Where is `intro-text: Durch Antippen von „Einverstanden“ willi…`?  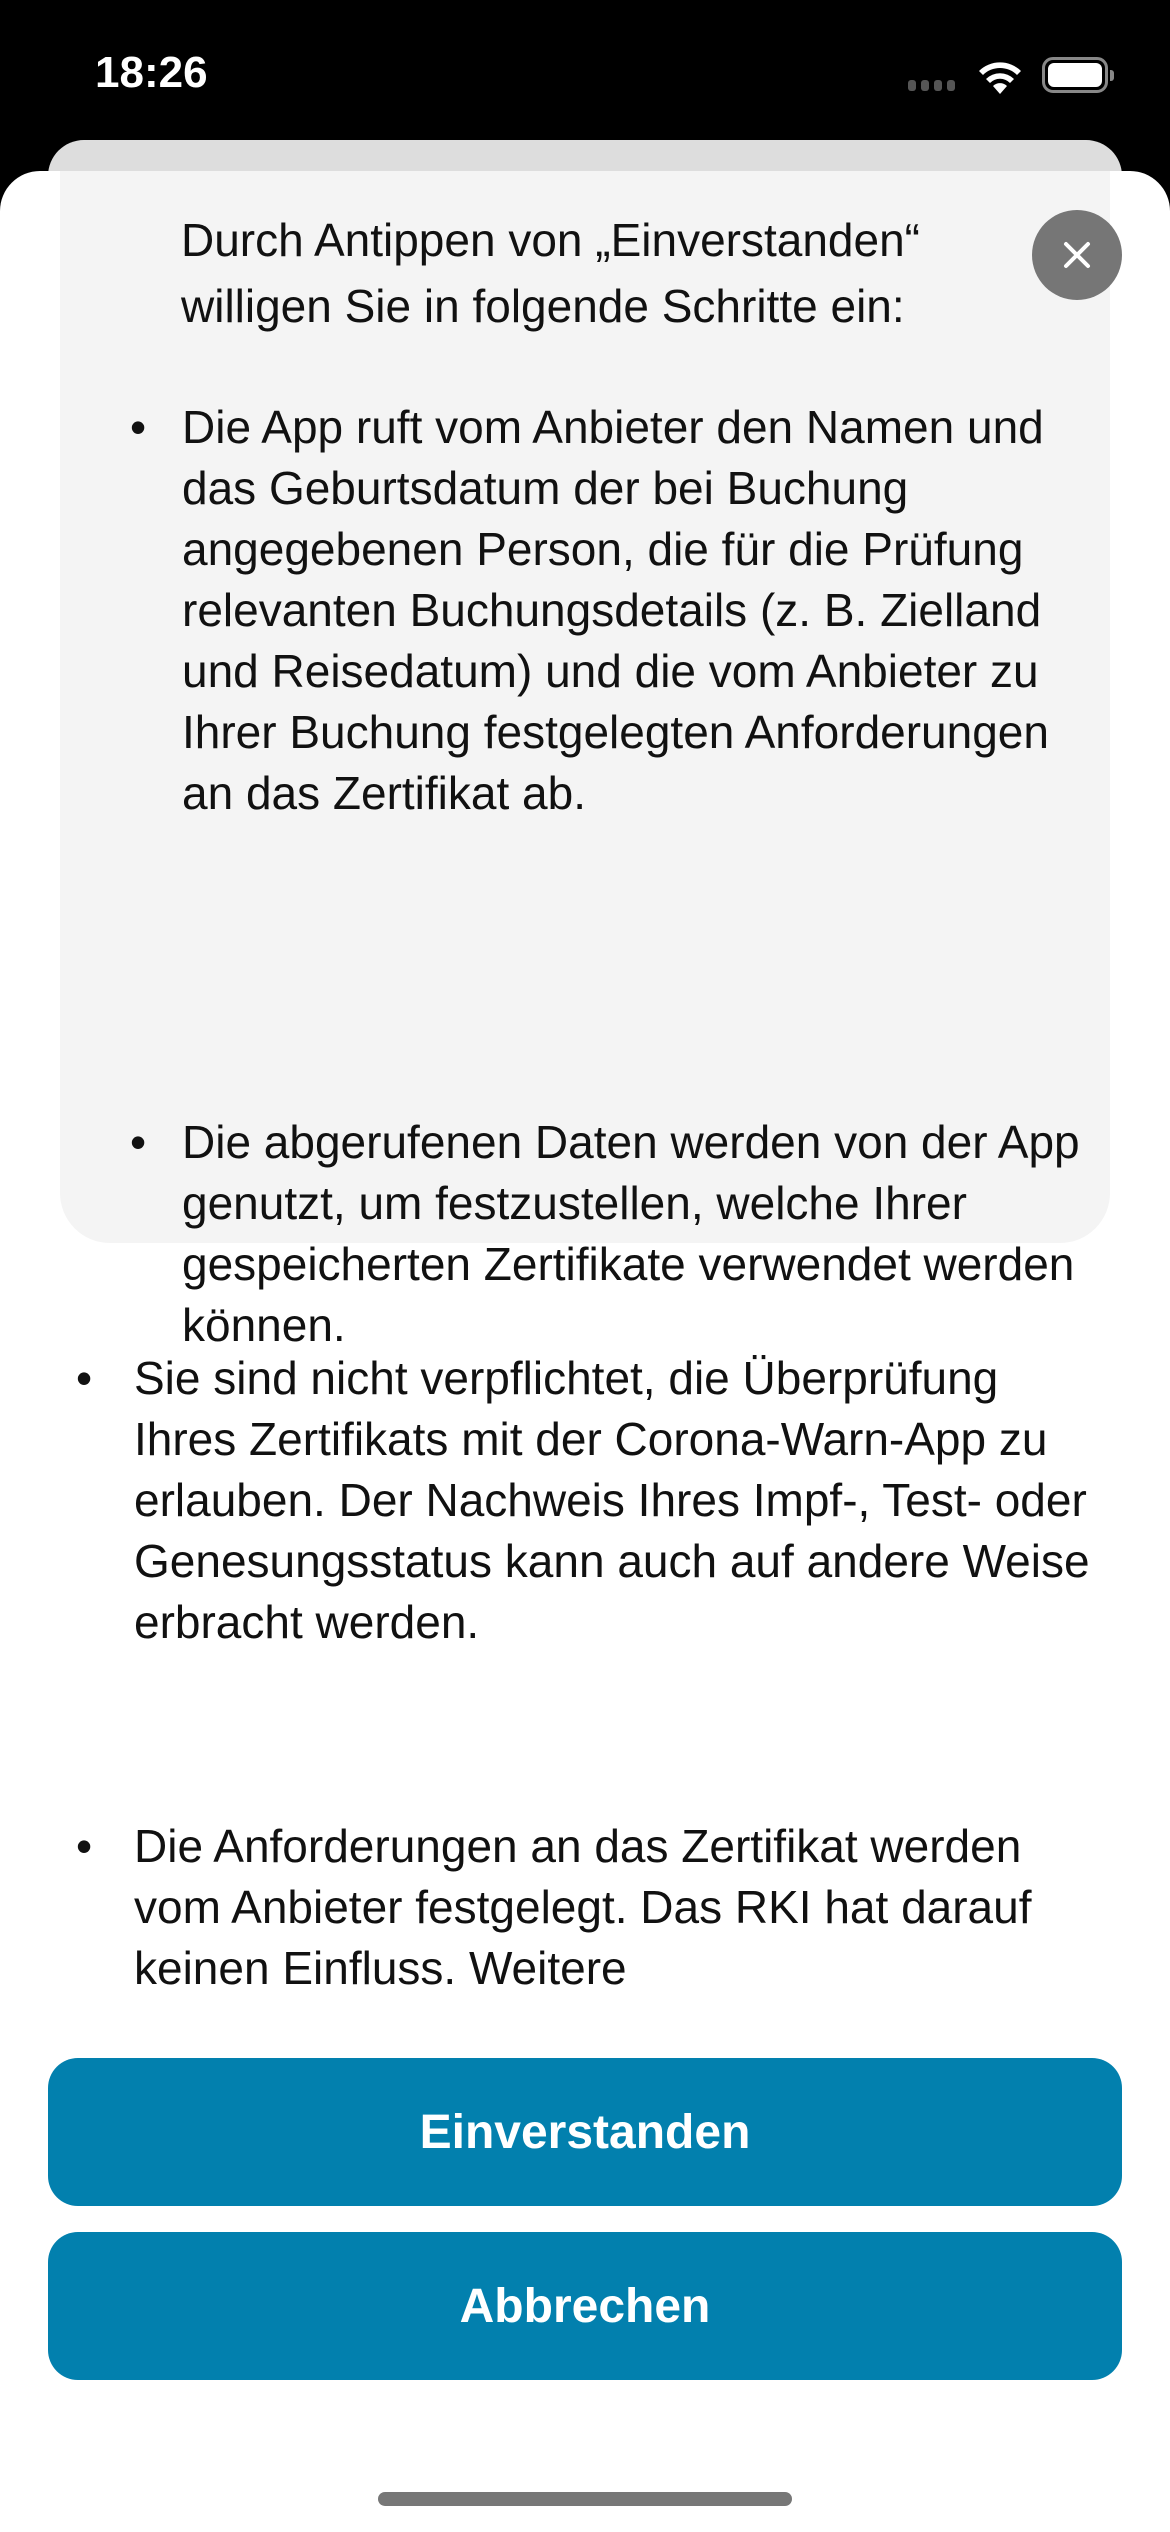
intro-text: Durch Antippen von „Einverstanden“ willi… is located at coordinates (550, 273).